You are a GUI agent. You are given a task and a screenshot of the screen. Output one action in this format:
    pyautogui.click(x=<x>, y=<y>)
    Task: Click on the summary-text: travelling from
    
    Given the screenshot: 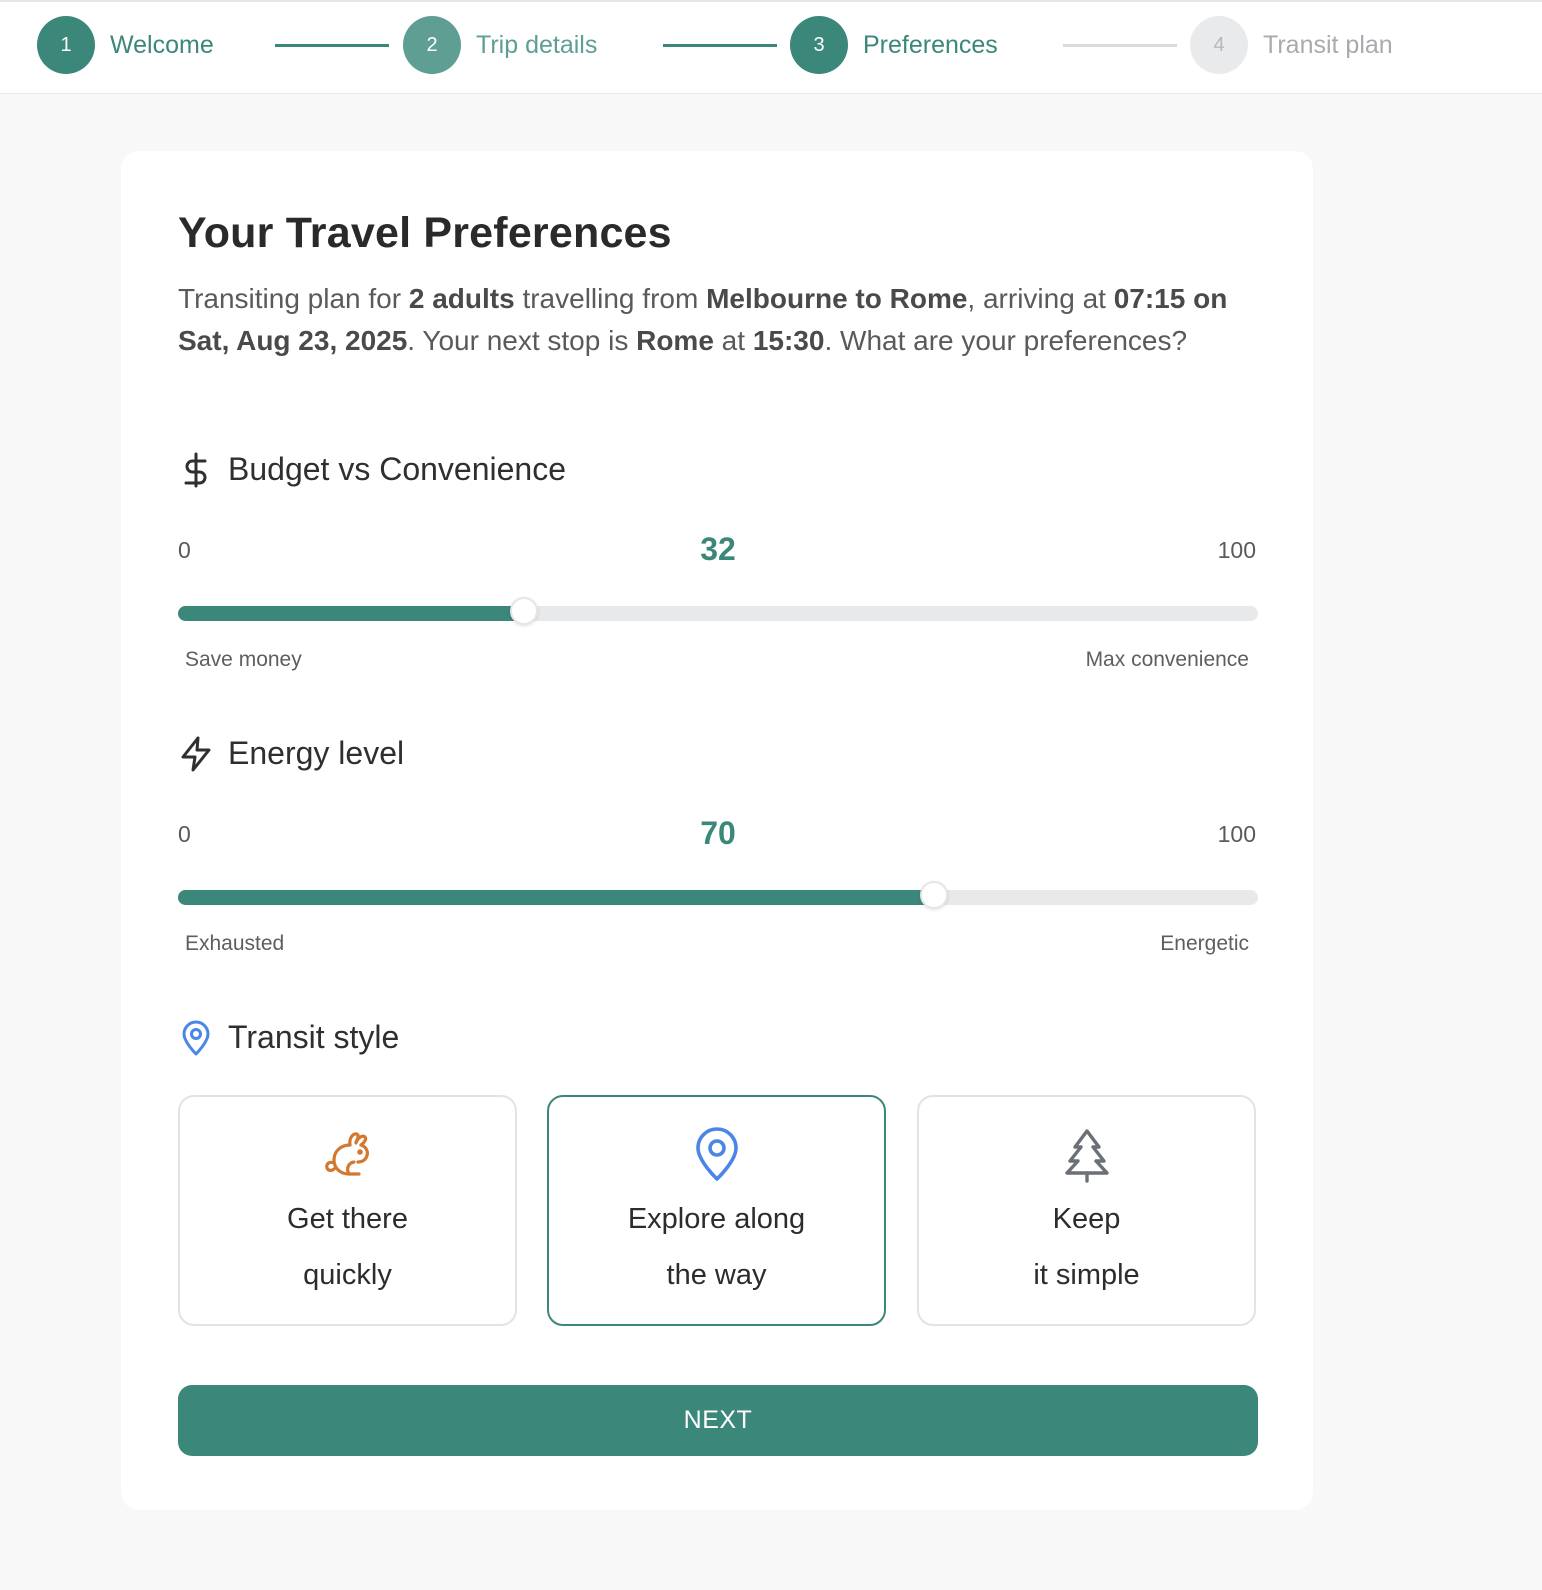 What is the action you would take?
    pyautogui.click(x=610, y=298)
    